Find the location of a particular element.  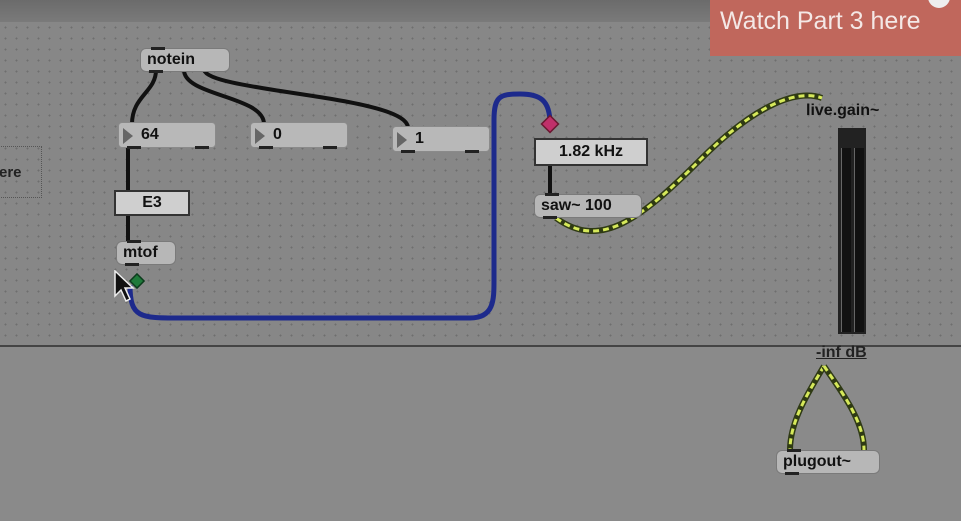

number-box-velocity: 64 is located at coordinates (167, 135).